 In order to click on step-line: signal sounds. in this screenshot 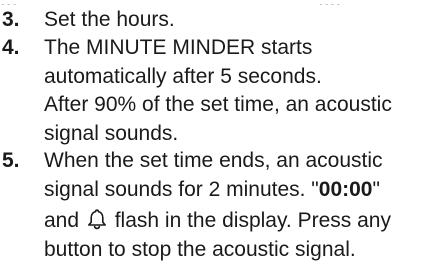, I will do `click(239, 134)`.